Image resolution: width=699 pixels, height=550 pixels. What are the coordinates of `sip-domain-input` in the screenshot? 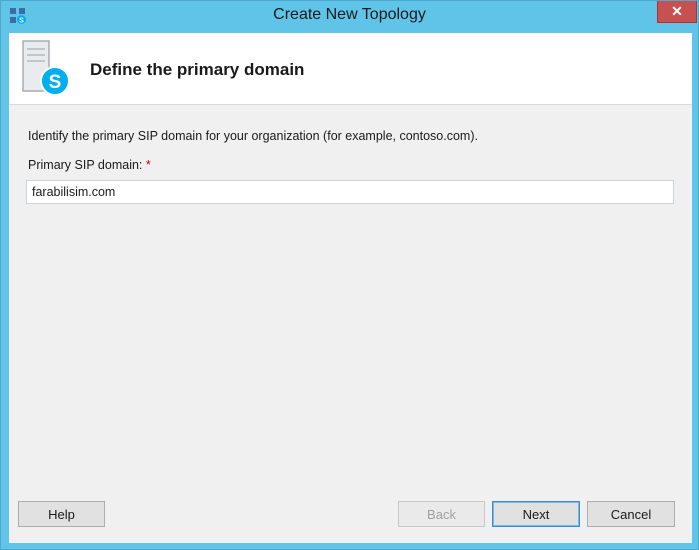 It's located at (350, 192).